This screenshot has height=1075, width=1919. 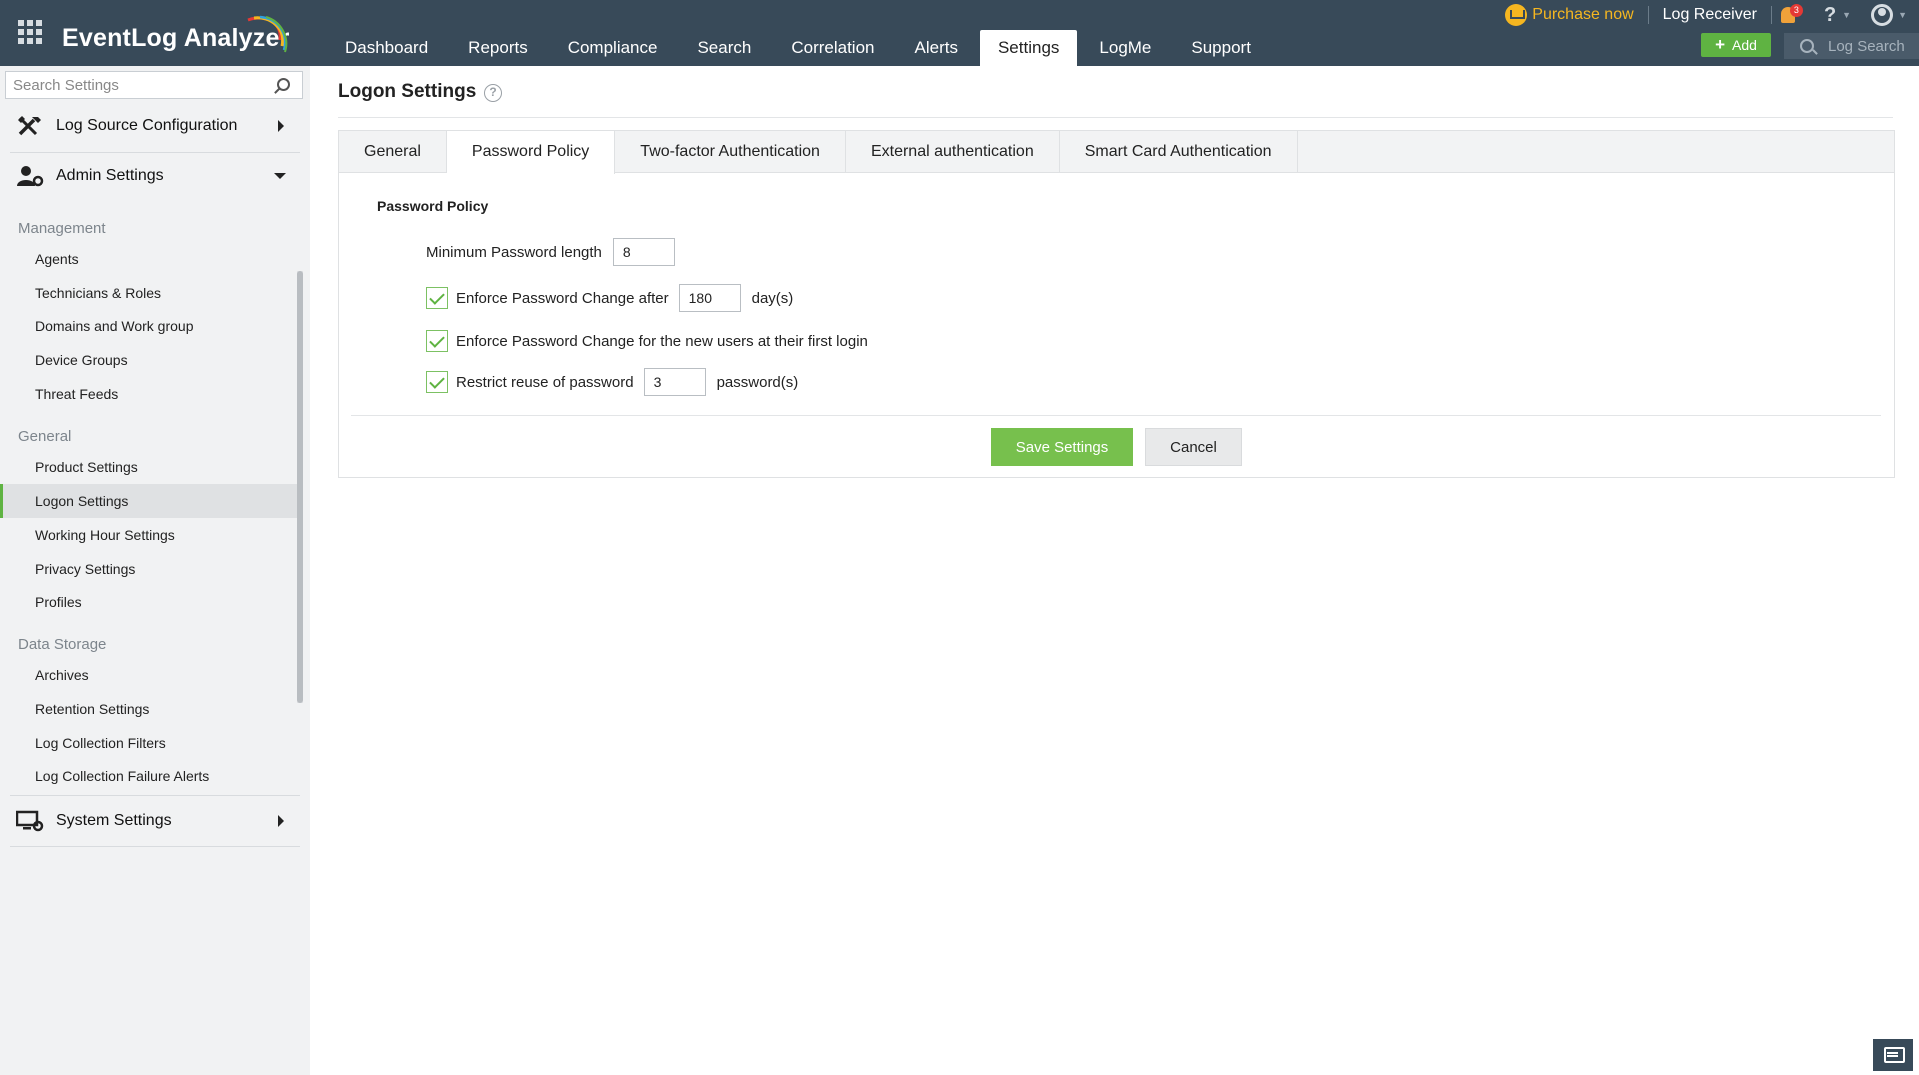 What do you see at coordinates (1028, 48) in the screenshot?
I see `nav-settings: Settings` at bounding box center [1028, 48].